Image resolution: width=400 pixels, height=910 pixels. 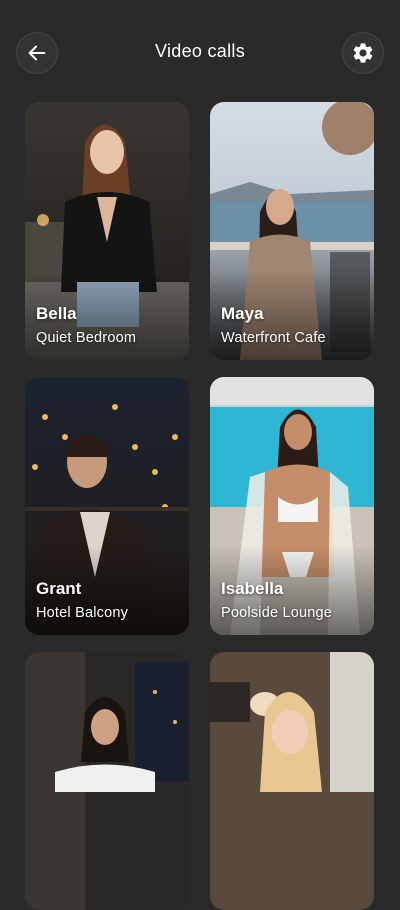 I want to click on contact-card-maya: Maya Waterfront Cafe, so click(x=292, y=231).